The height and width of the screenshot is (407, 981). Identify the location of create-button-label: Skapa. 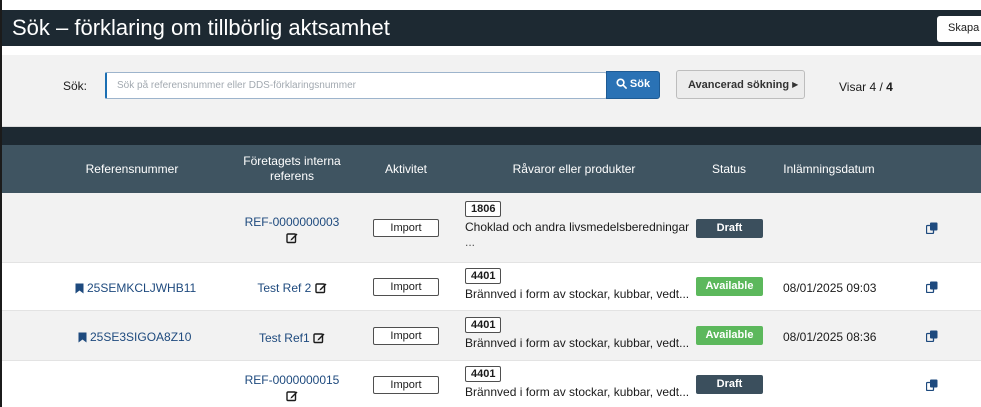
(964, 28).